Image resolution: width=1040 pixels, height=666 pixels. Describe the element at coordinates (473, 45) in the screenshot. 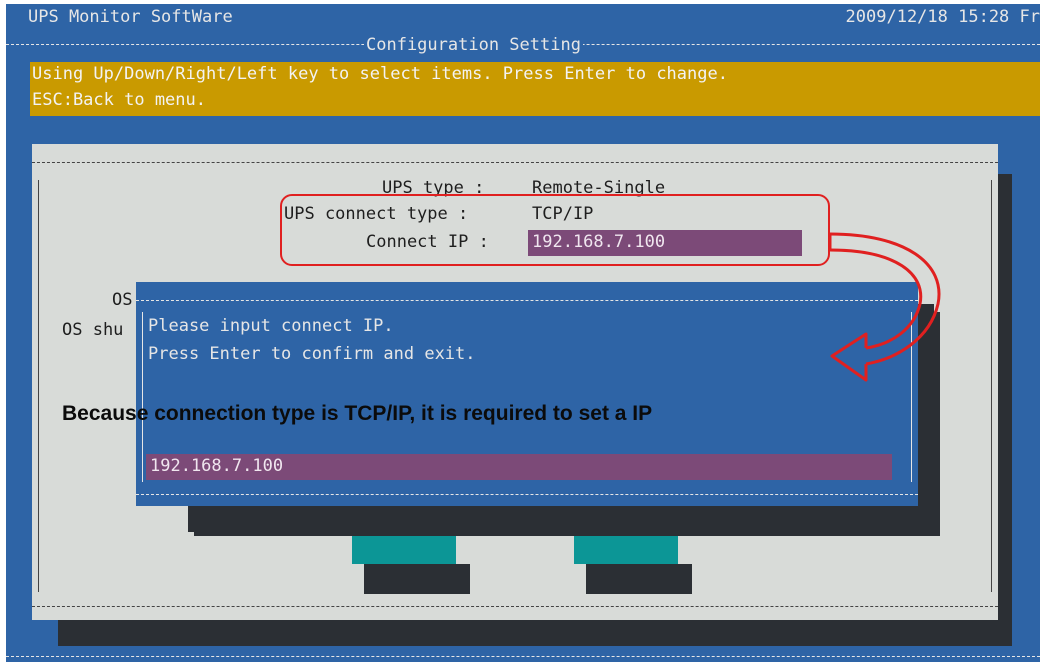

I see `section-title: Configuration Setting` at that location.